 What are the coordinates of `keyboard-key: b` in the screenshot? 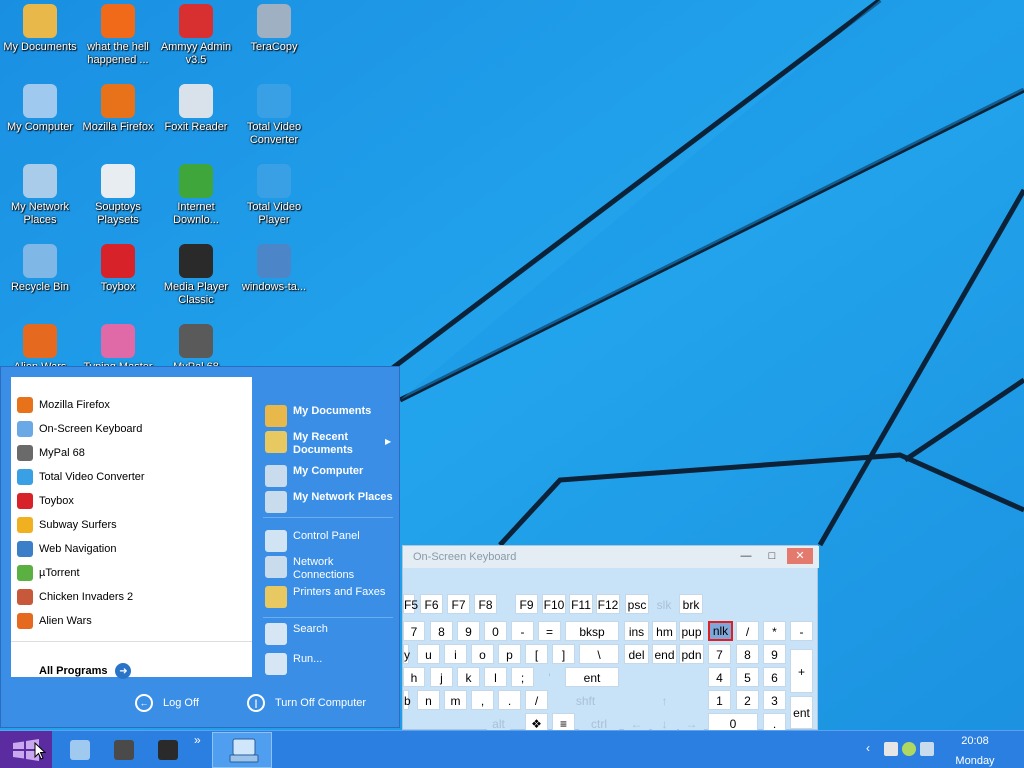 It's located at (407, 700).